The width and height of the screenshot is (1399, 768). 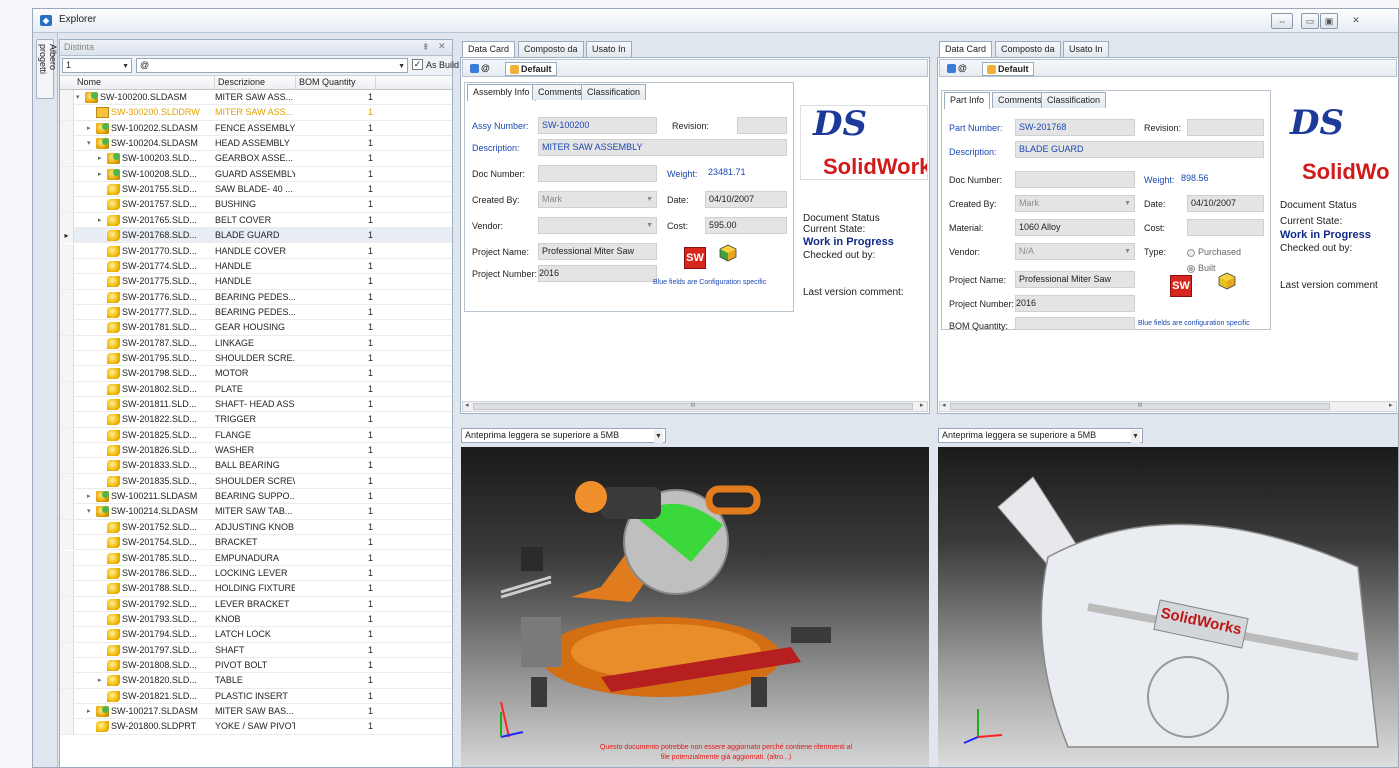 I want to click on date-field: 04/10/2007, so click(x=746, y=199).